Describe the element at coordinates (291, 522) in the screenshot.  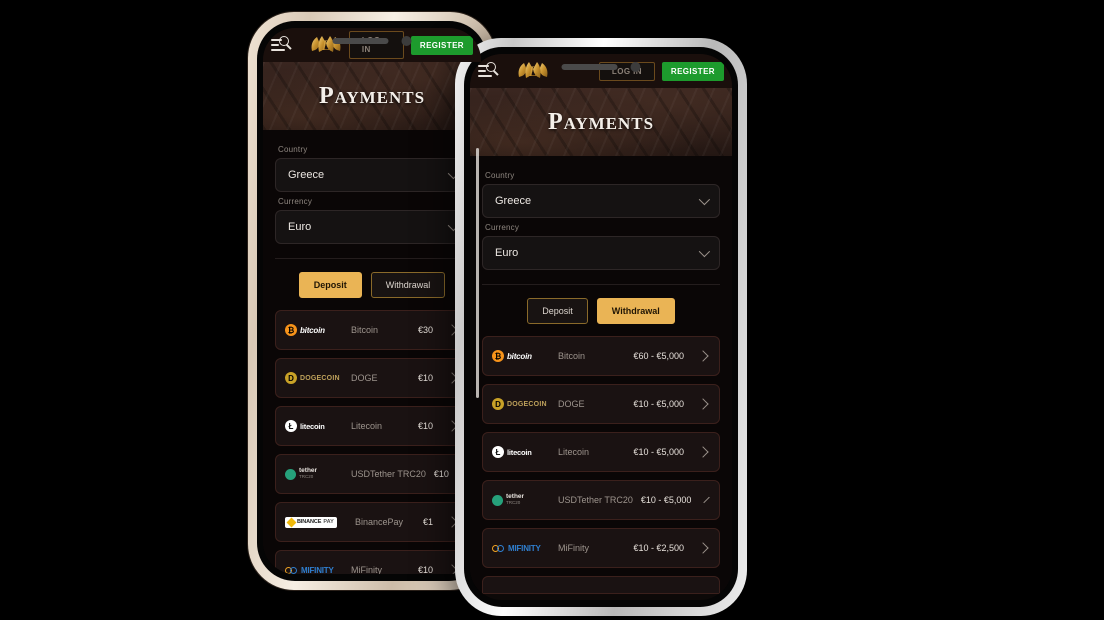
I see `binance-diamond-icon` at that location.